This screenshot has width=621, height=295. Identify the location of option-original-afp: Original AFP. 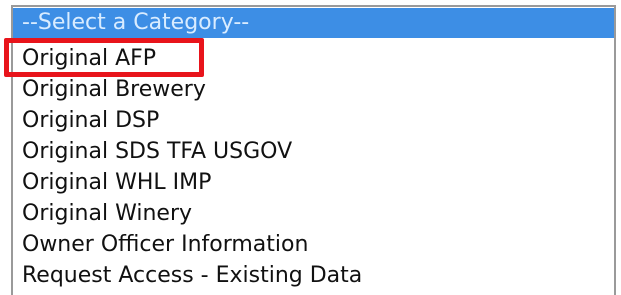
(313, 59).